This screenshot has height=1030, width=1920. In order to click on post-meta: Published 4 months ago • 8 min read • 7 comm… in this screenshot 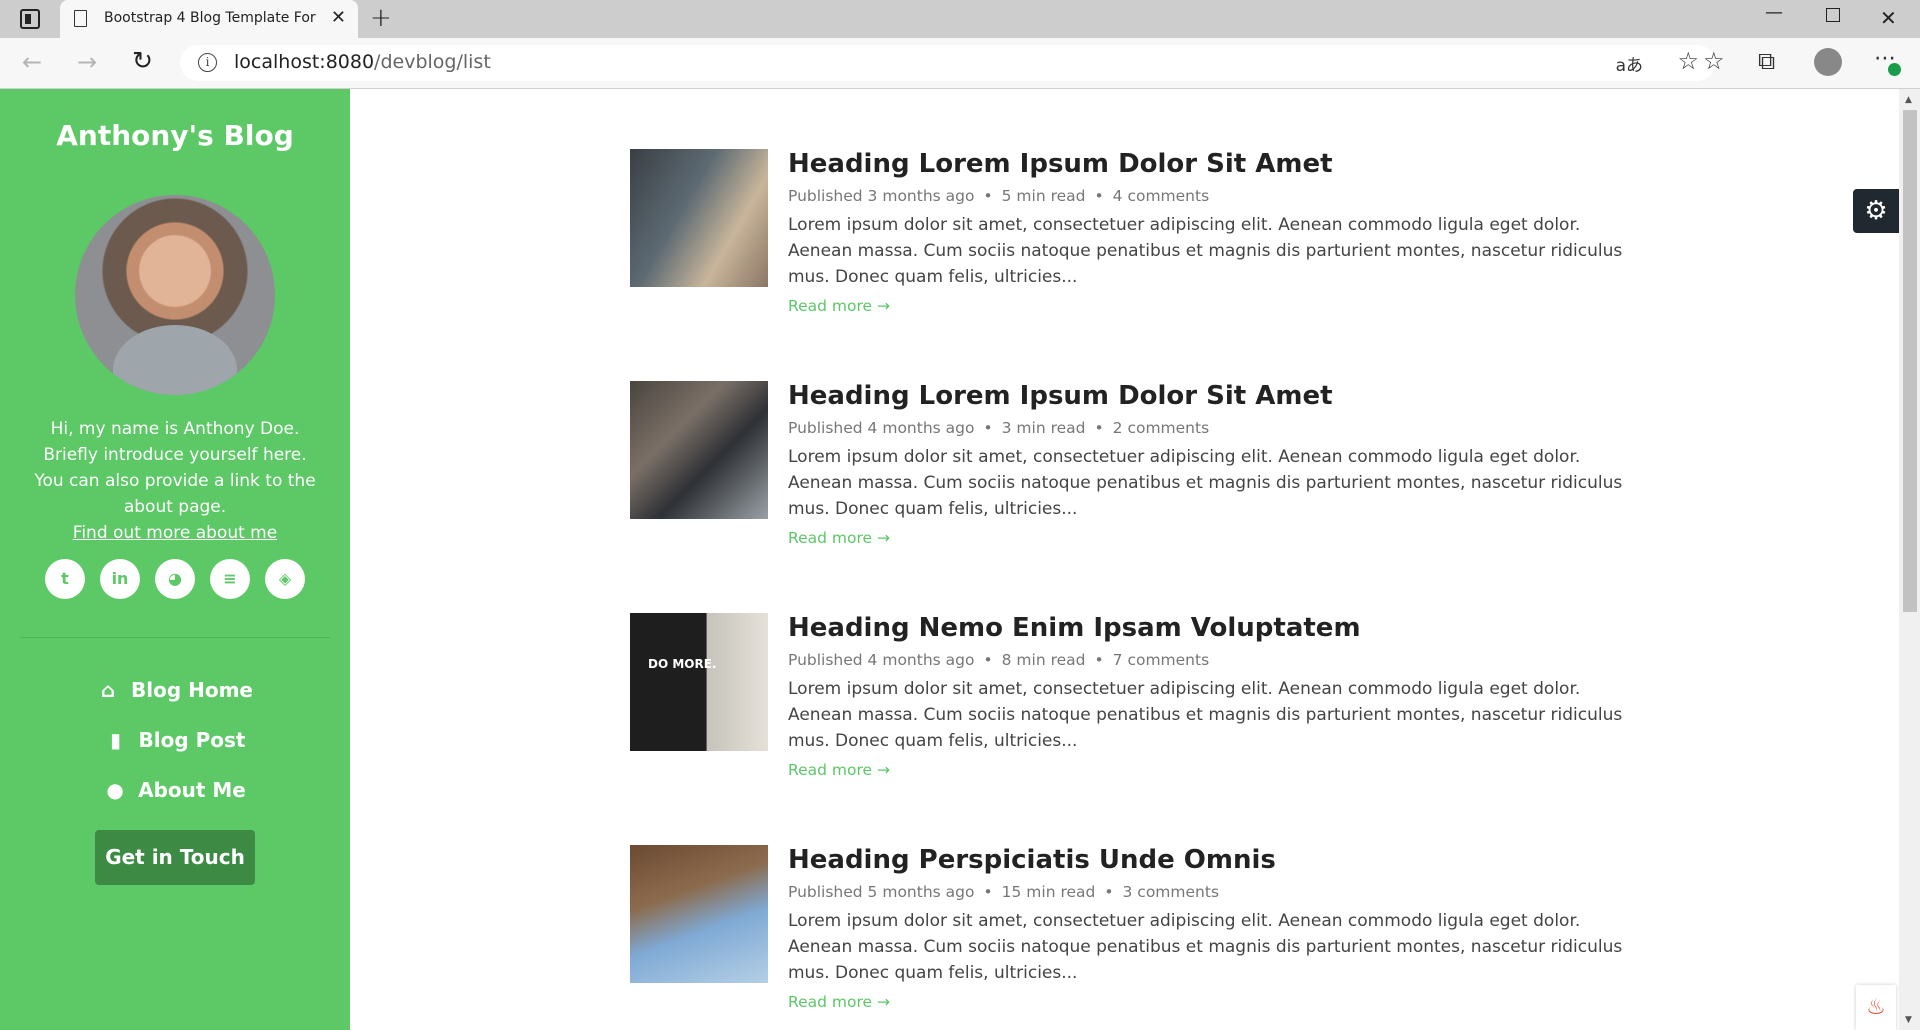, I will do `click(999, 660)`.